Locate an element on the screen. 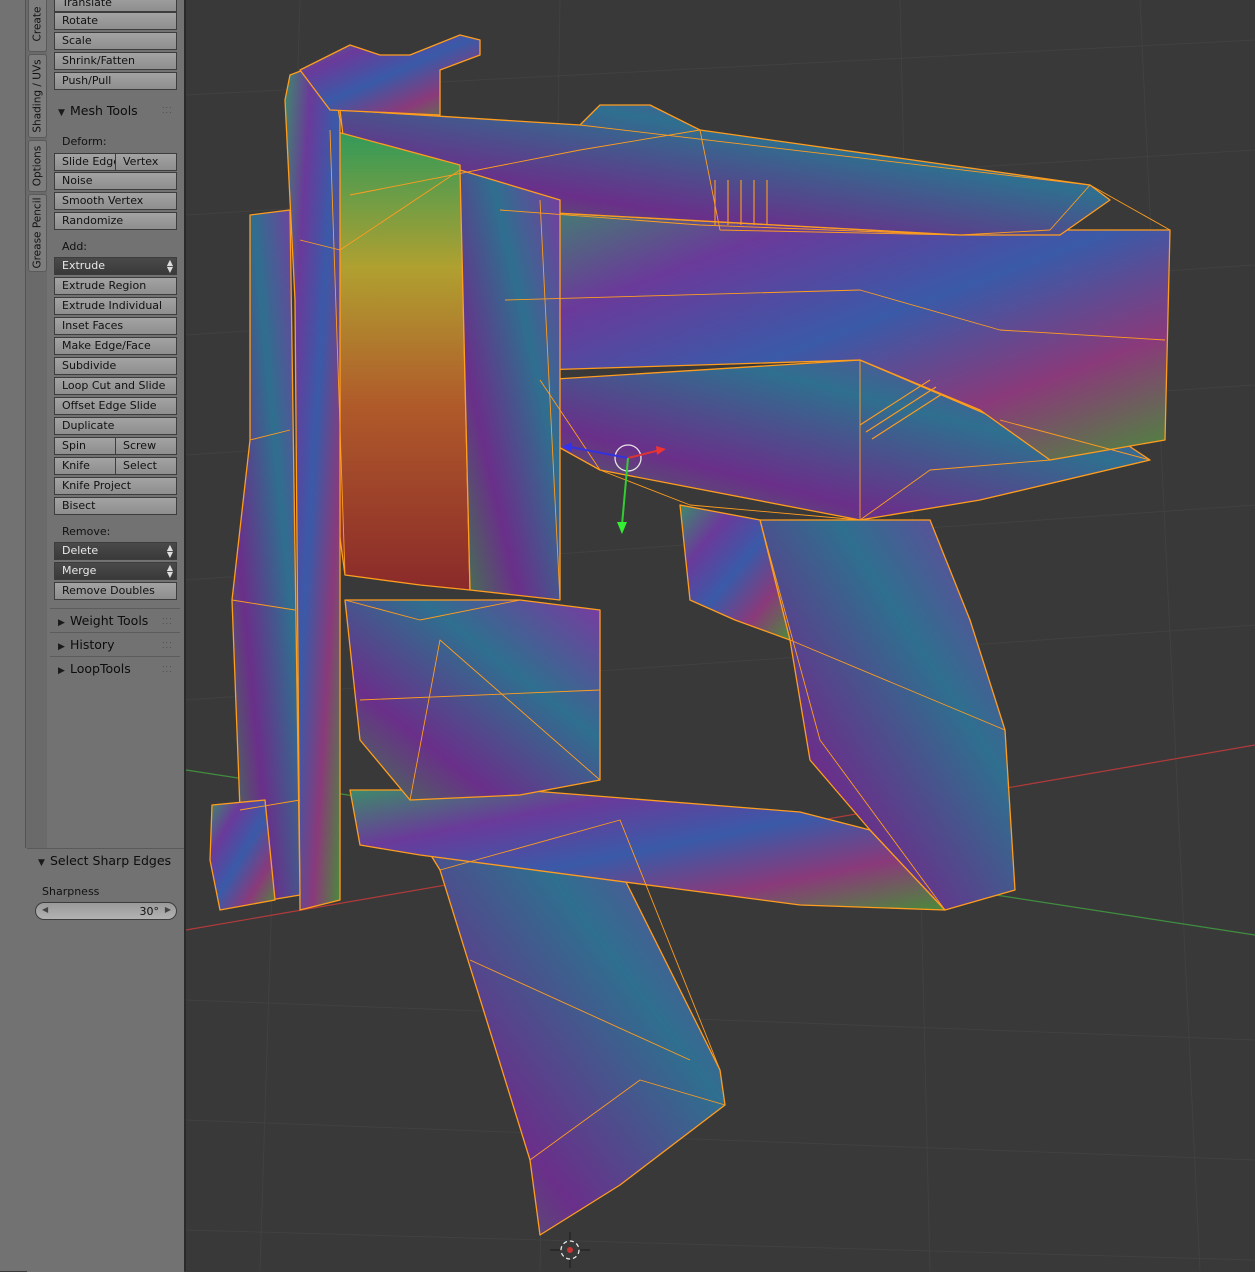 This screenshot has height=1272, width=1255. delete-menu: Delete ▲ ▼ is located at coordinates (115, 551).